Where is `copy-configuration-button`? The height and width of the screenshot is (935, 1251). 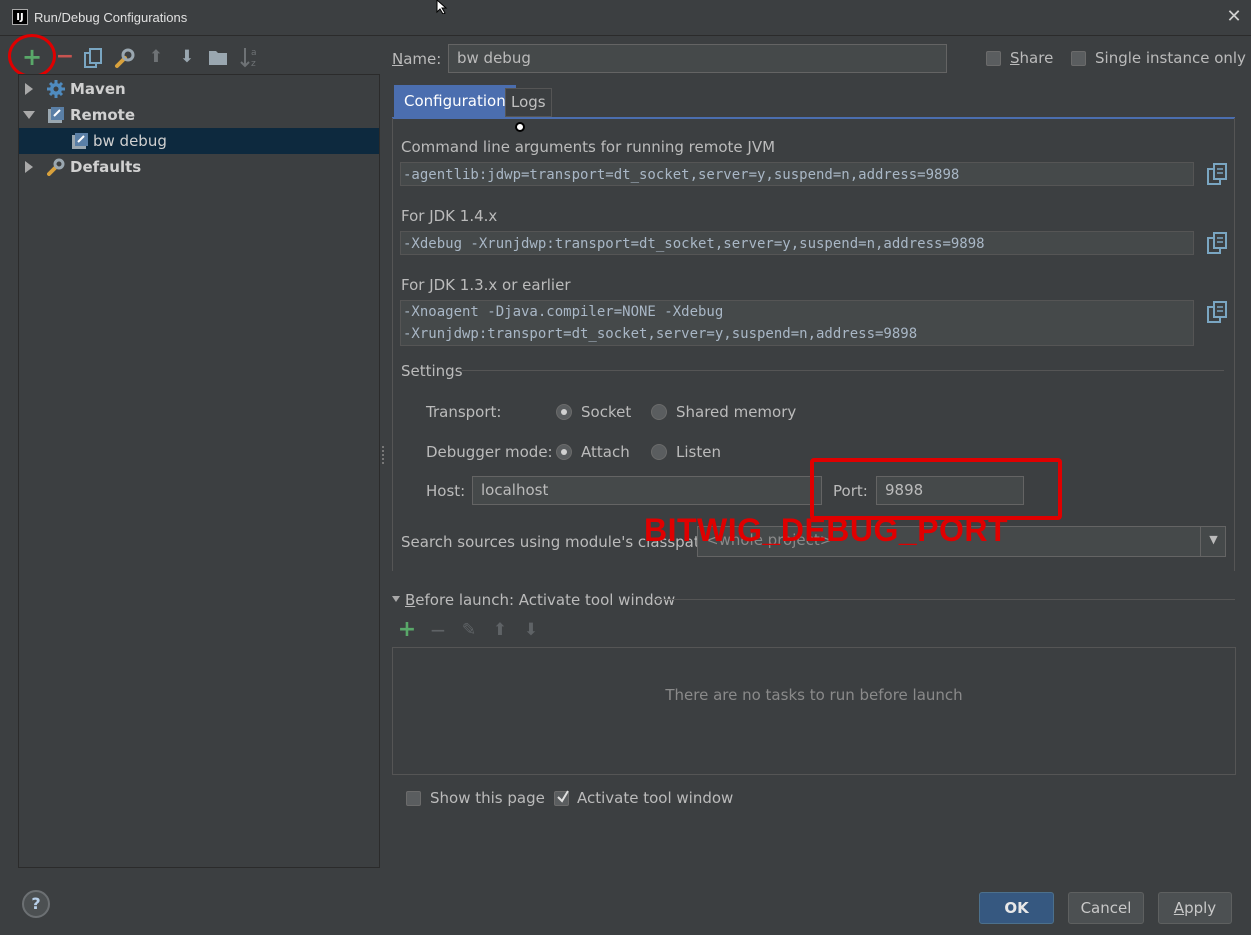 copy-configuration-button is located at coordinates (93, 58).